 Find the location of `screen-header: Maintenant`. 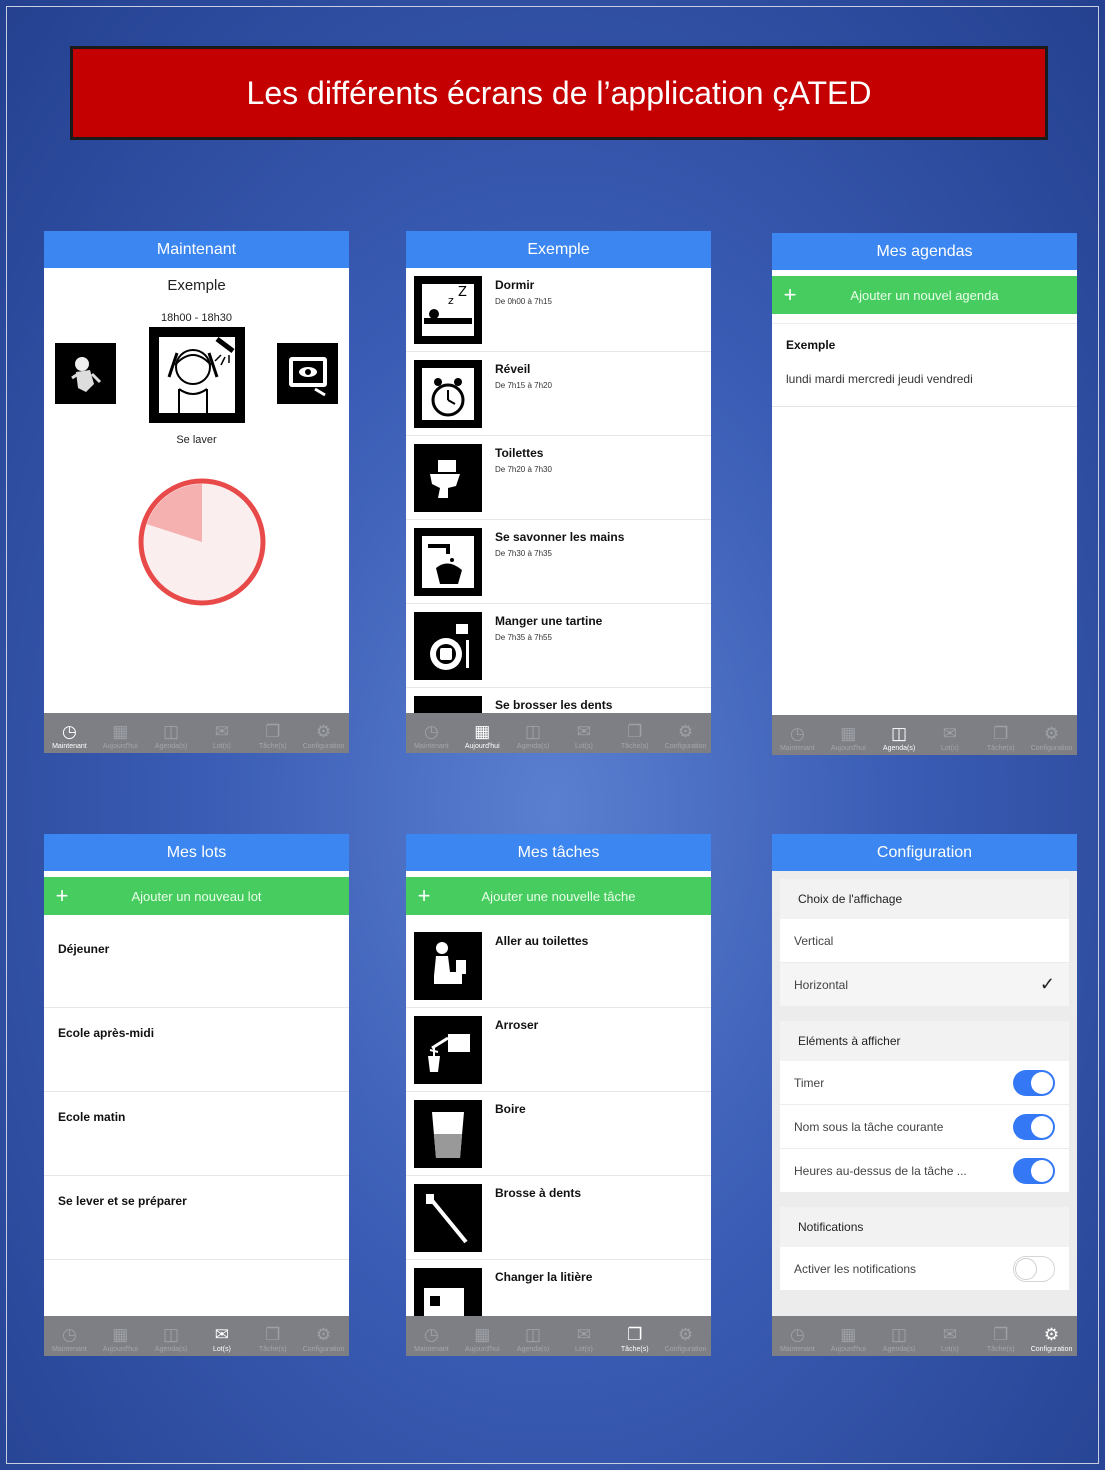

screen-header: Maintenant is located at coordinates (196, 249).